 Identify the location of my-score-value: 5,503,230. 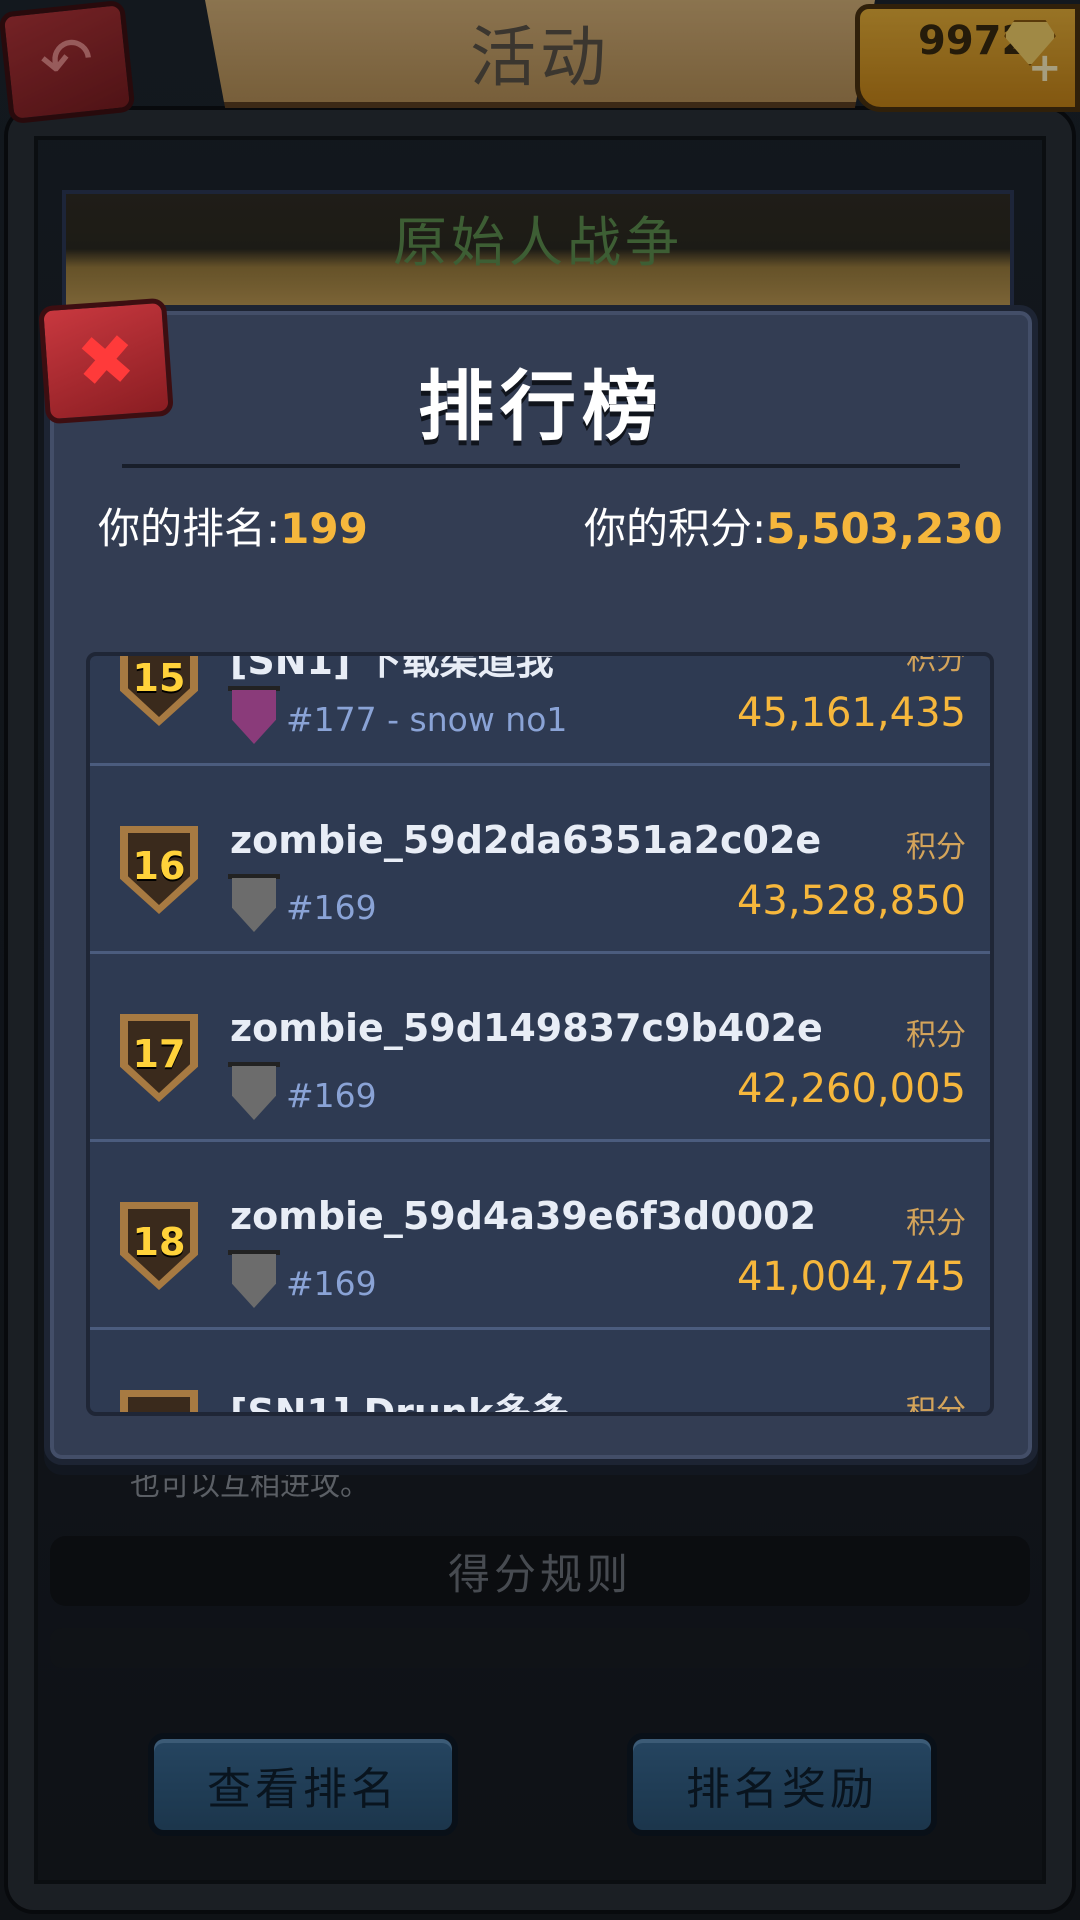
(884, 528).